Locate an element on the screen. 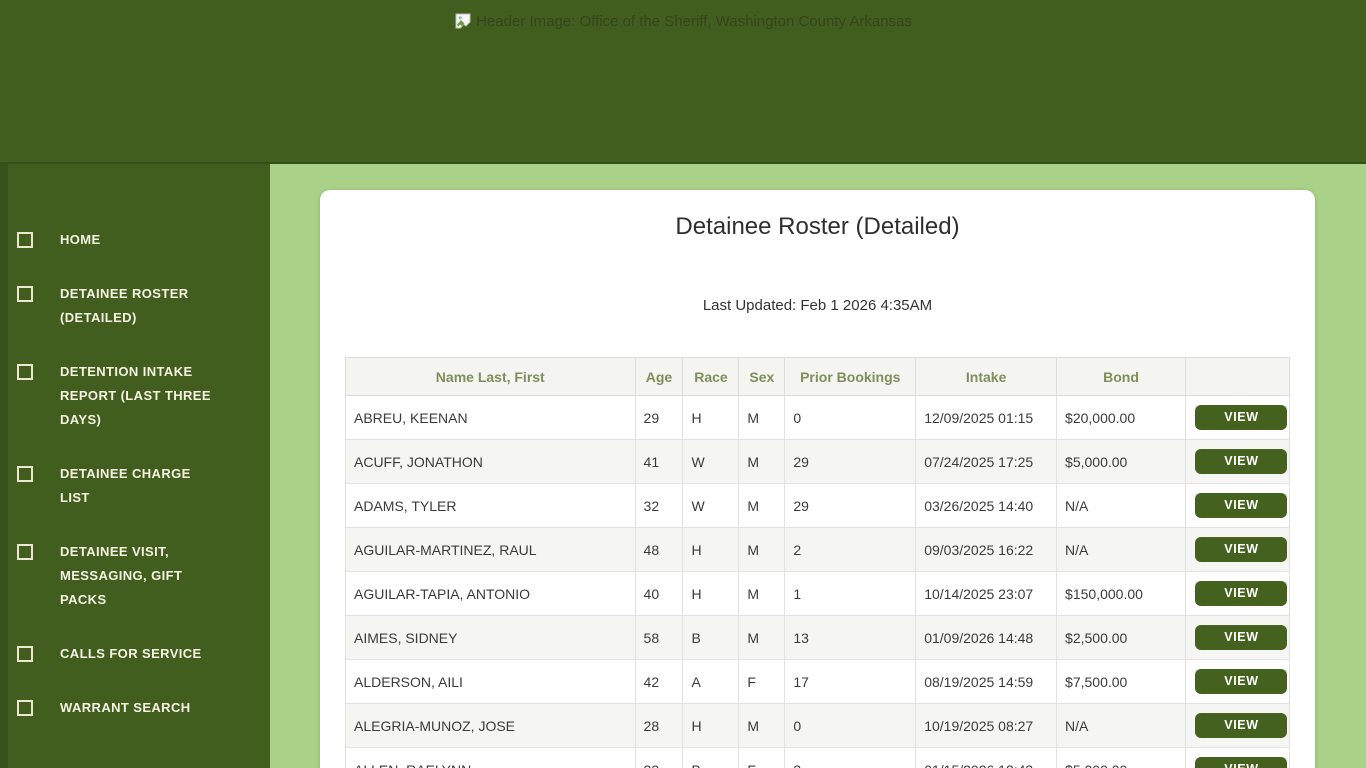  cell-intake: 01/15/2026 12:43 is located at coordinates (986, 757).